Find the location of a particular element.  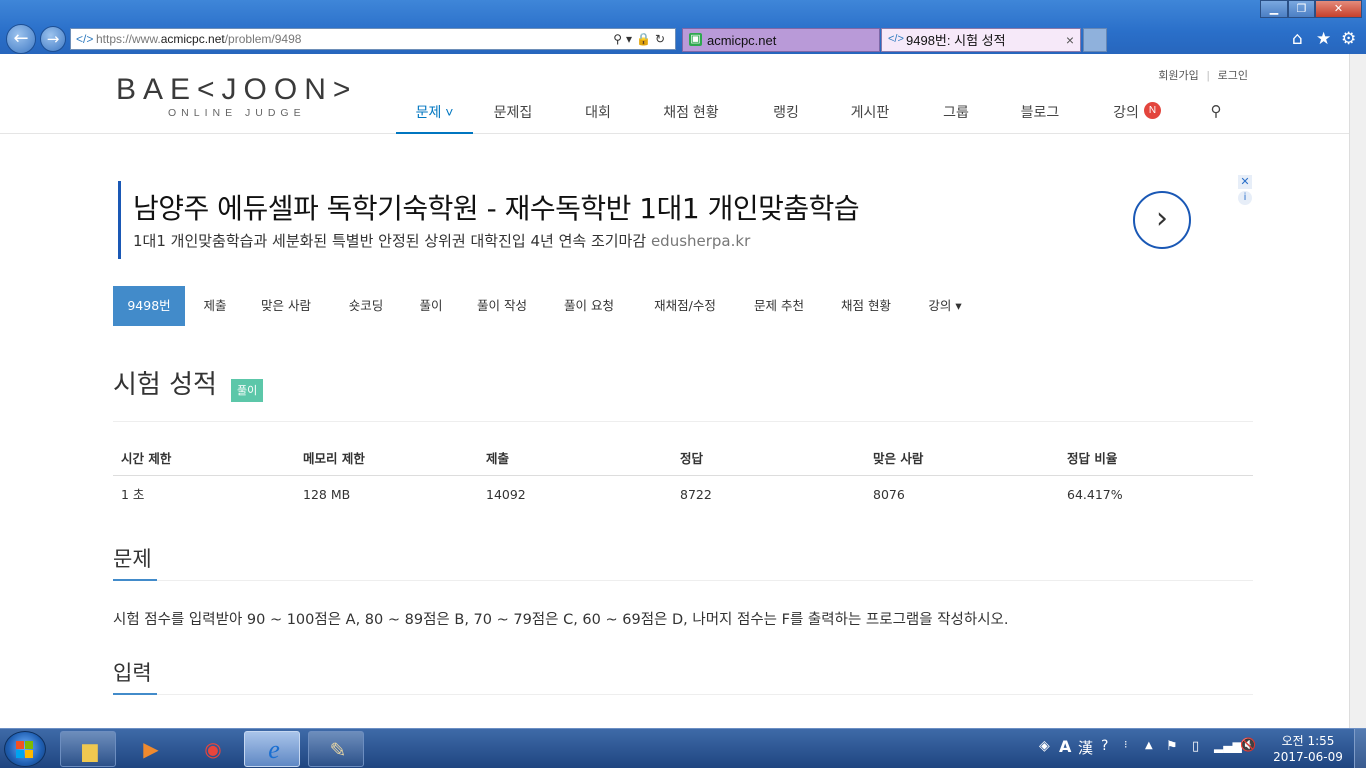

tab-problem: </> 9498번: 시험 성적 × is located at coordinates (981, 40).